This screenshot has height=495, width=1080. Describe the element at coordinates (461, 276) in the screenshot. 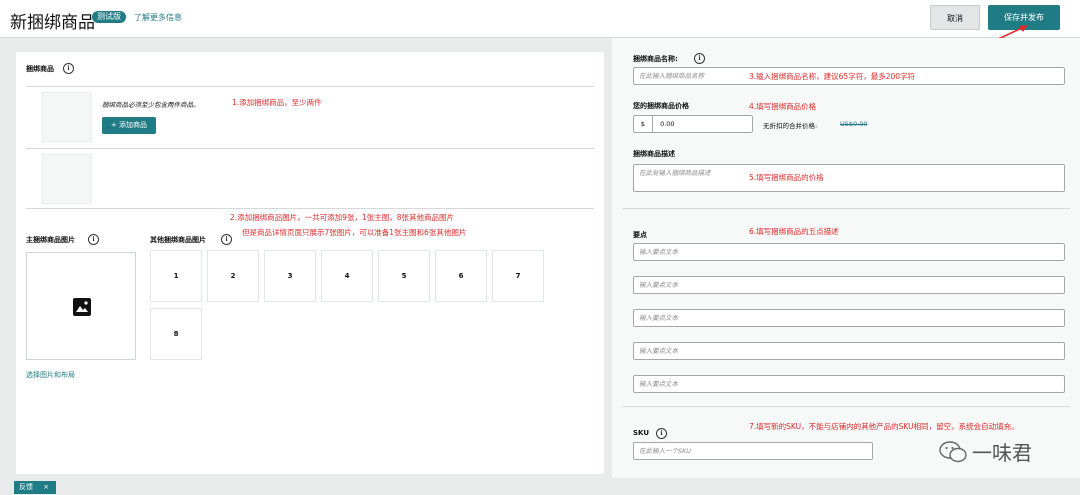

I see `image-slot: 6` at that location.